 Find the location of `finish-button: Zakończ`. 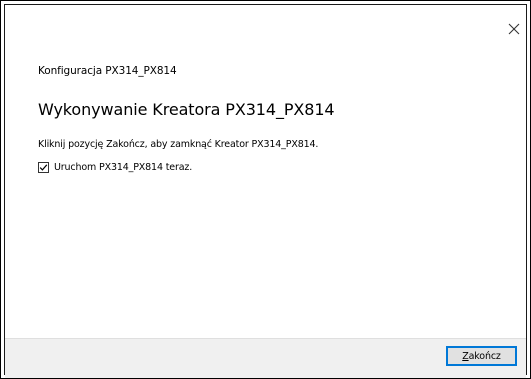

finish-button: Zakończ is located at coordinates (481, 356).